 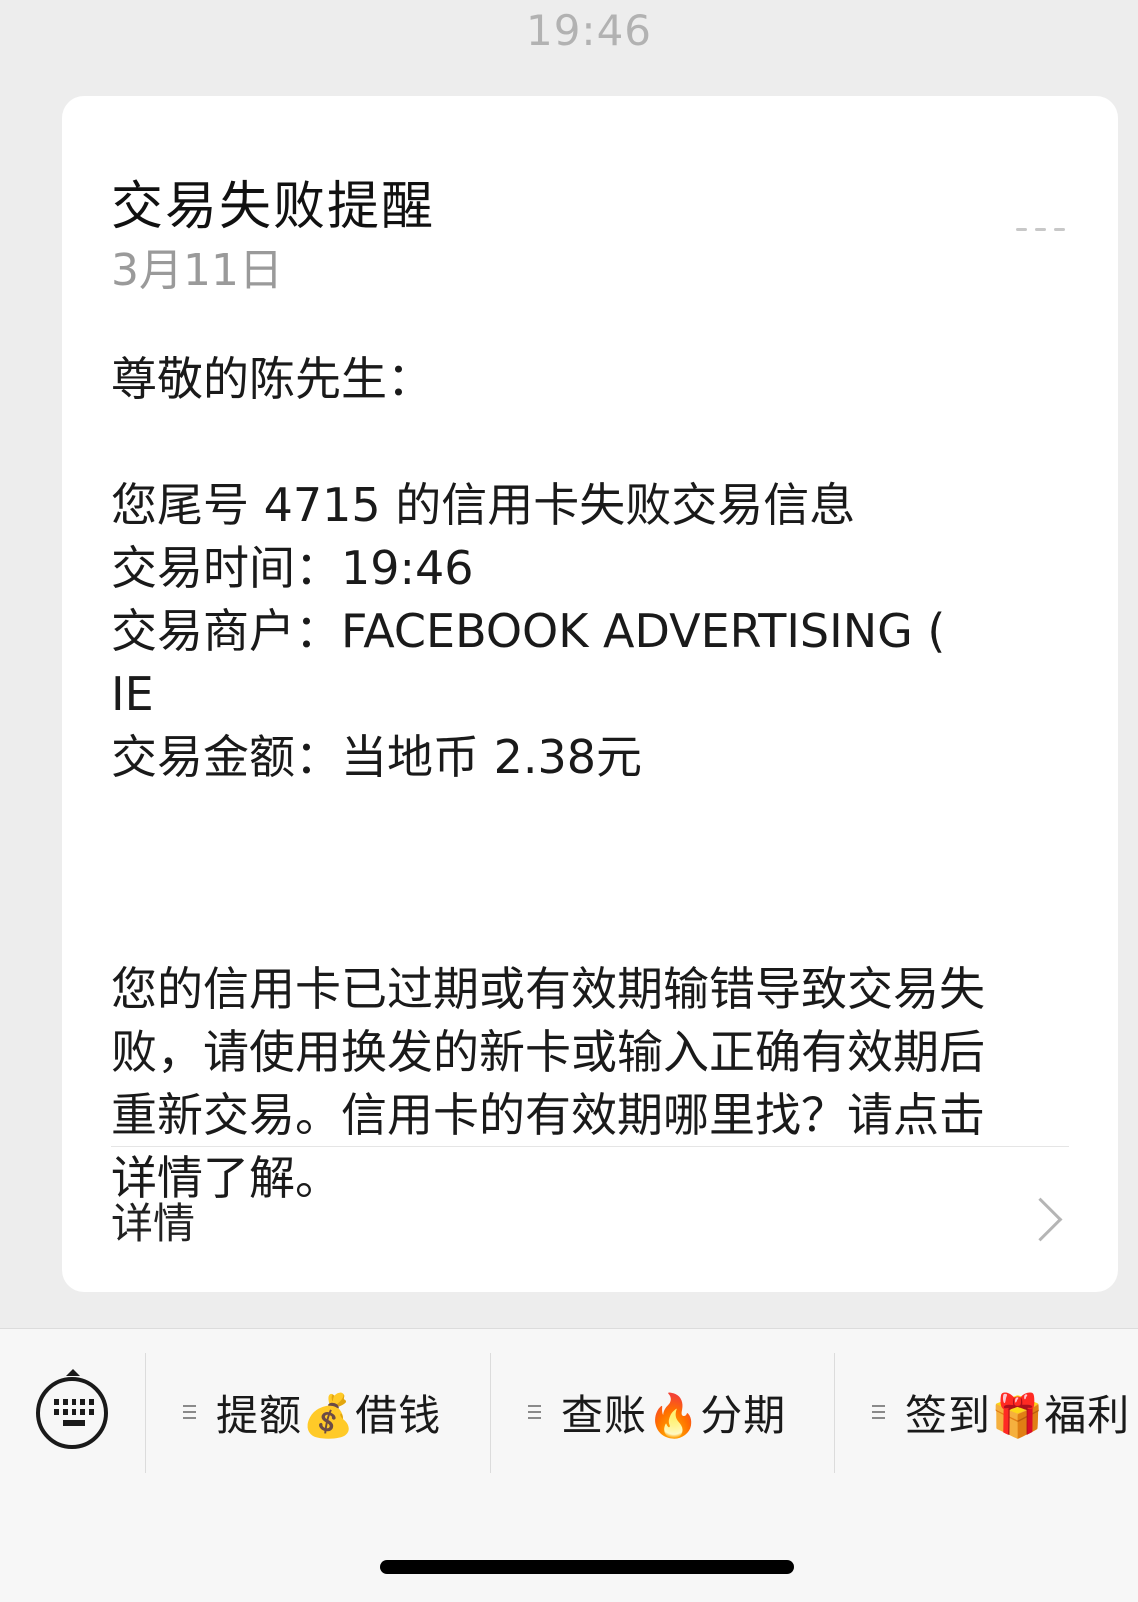 I want to click on info-line-merchant: 交易商户：FACEBOOK ADVERTISING (, so click(x=528, y=631).